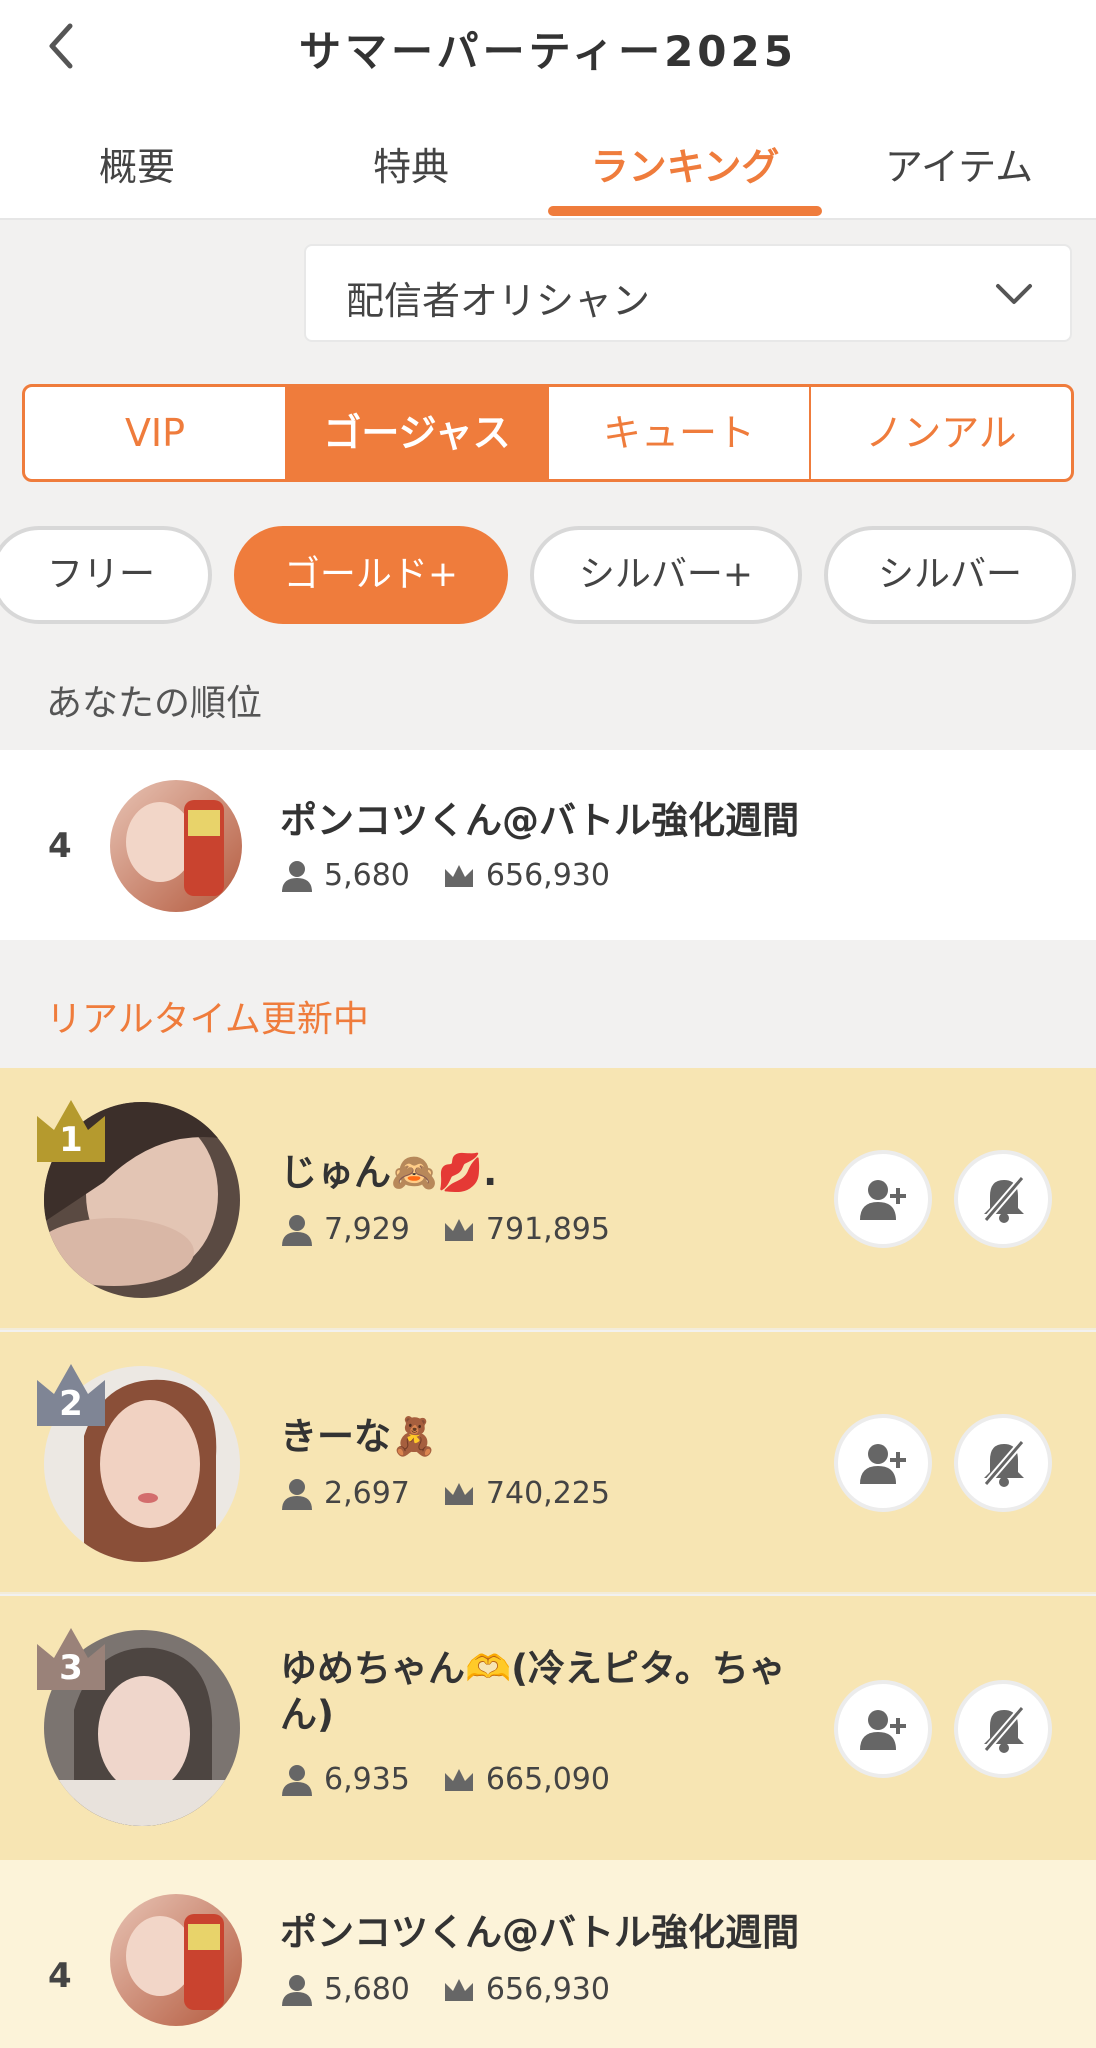  Describe the element at coordinates (371, 575) in the screenshot. I see `pill-gold-plus: ゴールド+` at that location.